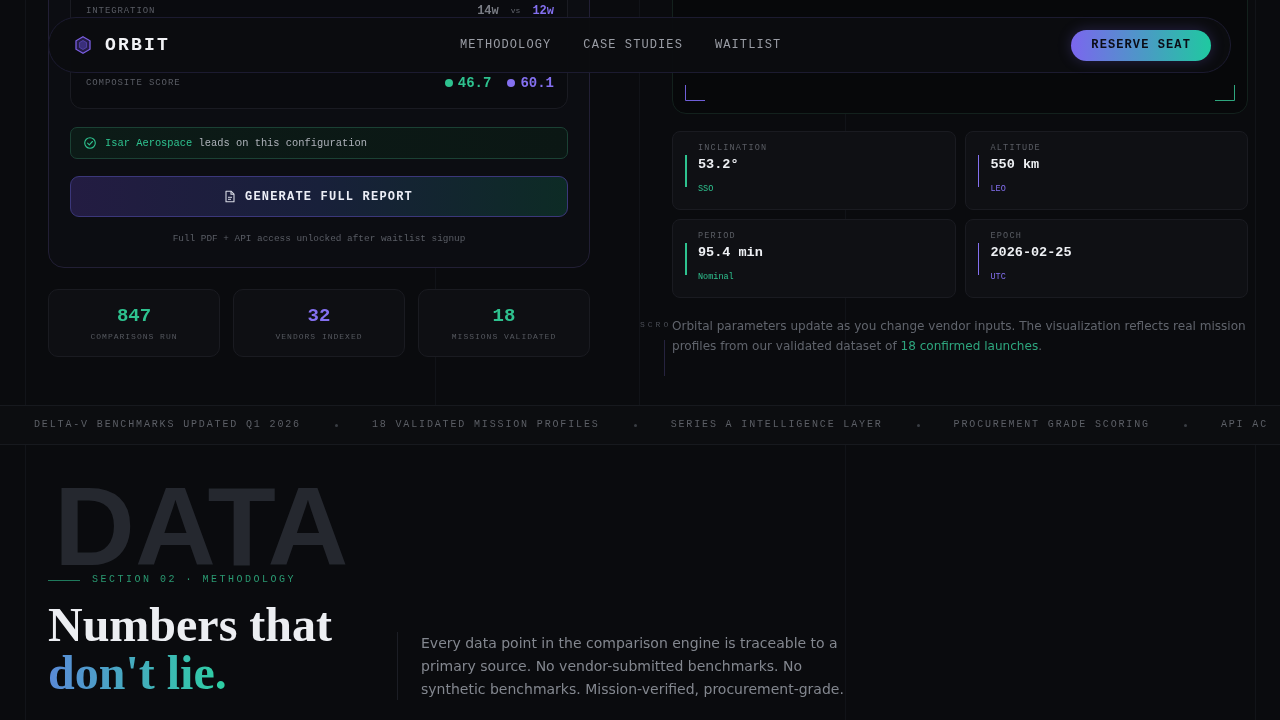  What do you see at coordinates (236, 143) in the screenshot?
I see `leader-message: Isar Aerospace leads on this configuration` at bounding box center [236, 143].